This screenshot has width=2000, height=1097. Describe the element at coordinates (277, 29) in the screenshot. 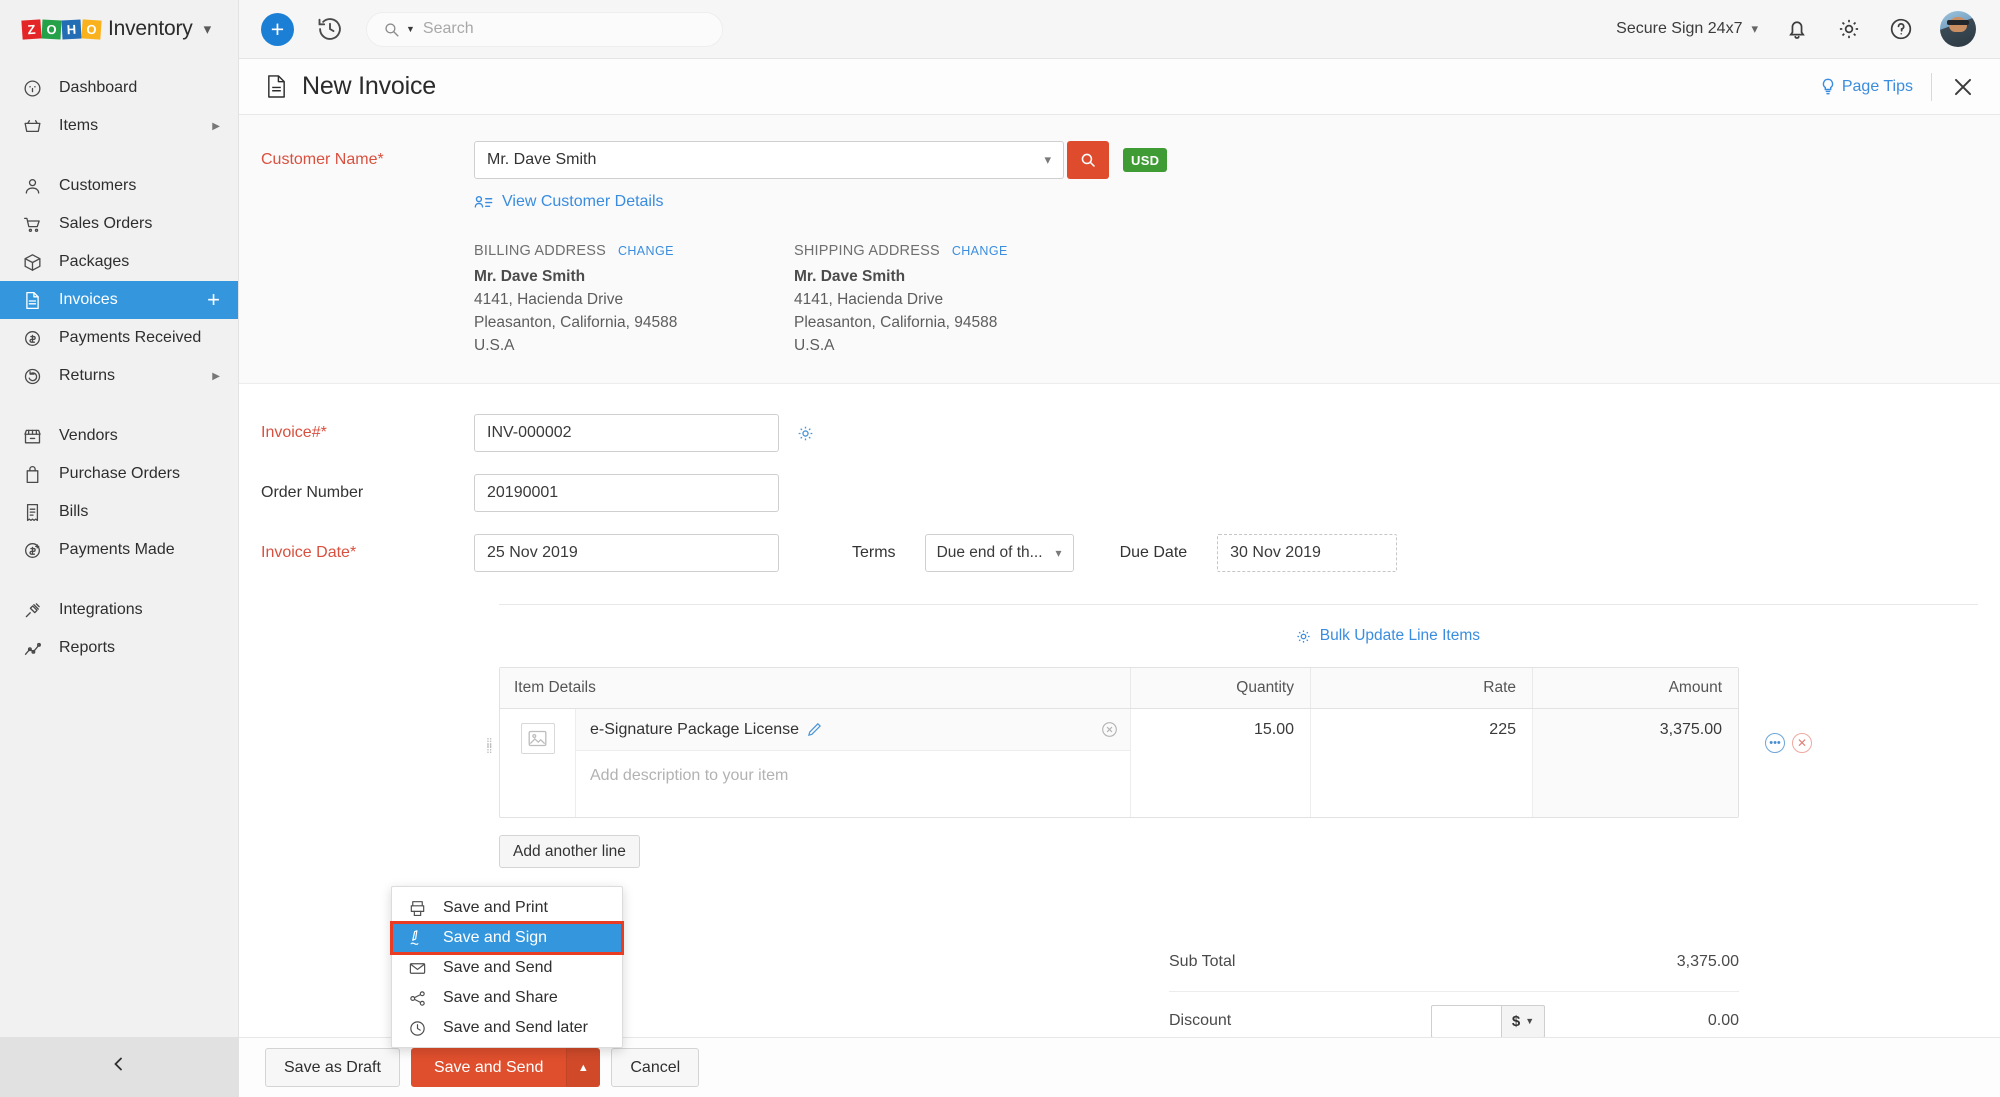

I see `quick-create-button: +` at that location.